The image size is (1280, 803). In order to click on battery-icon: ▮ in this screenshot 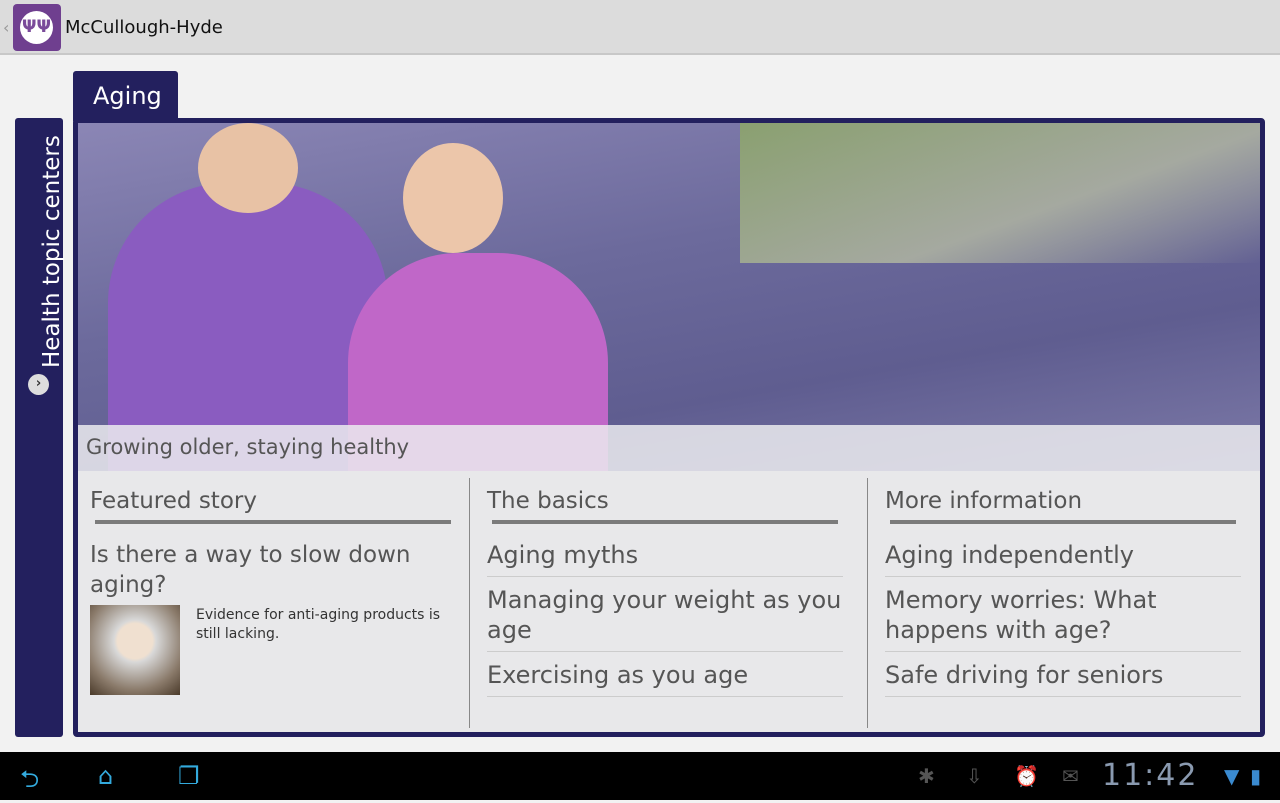, I will do `click(1256, 776)`.